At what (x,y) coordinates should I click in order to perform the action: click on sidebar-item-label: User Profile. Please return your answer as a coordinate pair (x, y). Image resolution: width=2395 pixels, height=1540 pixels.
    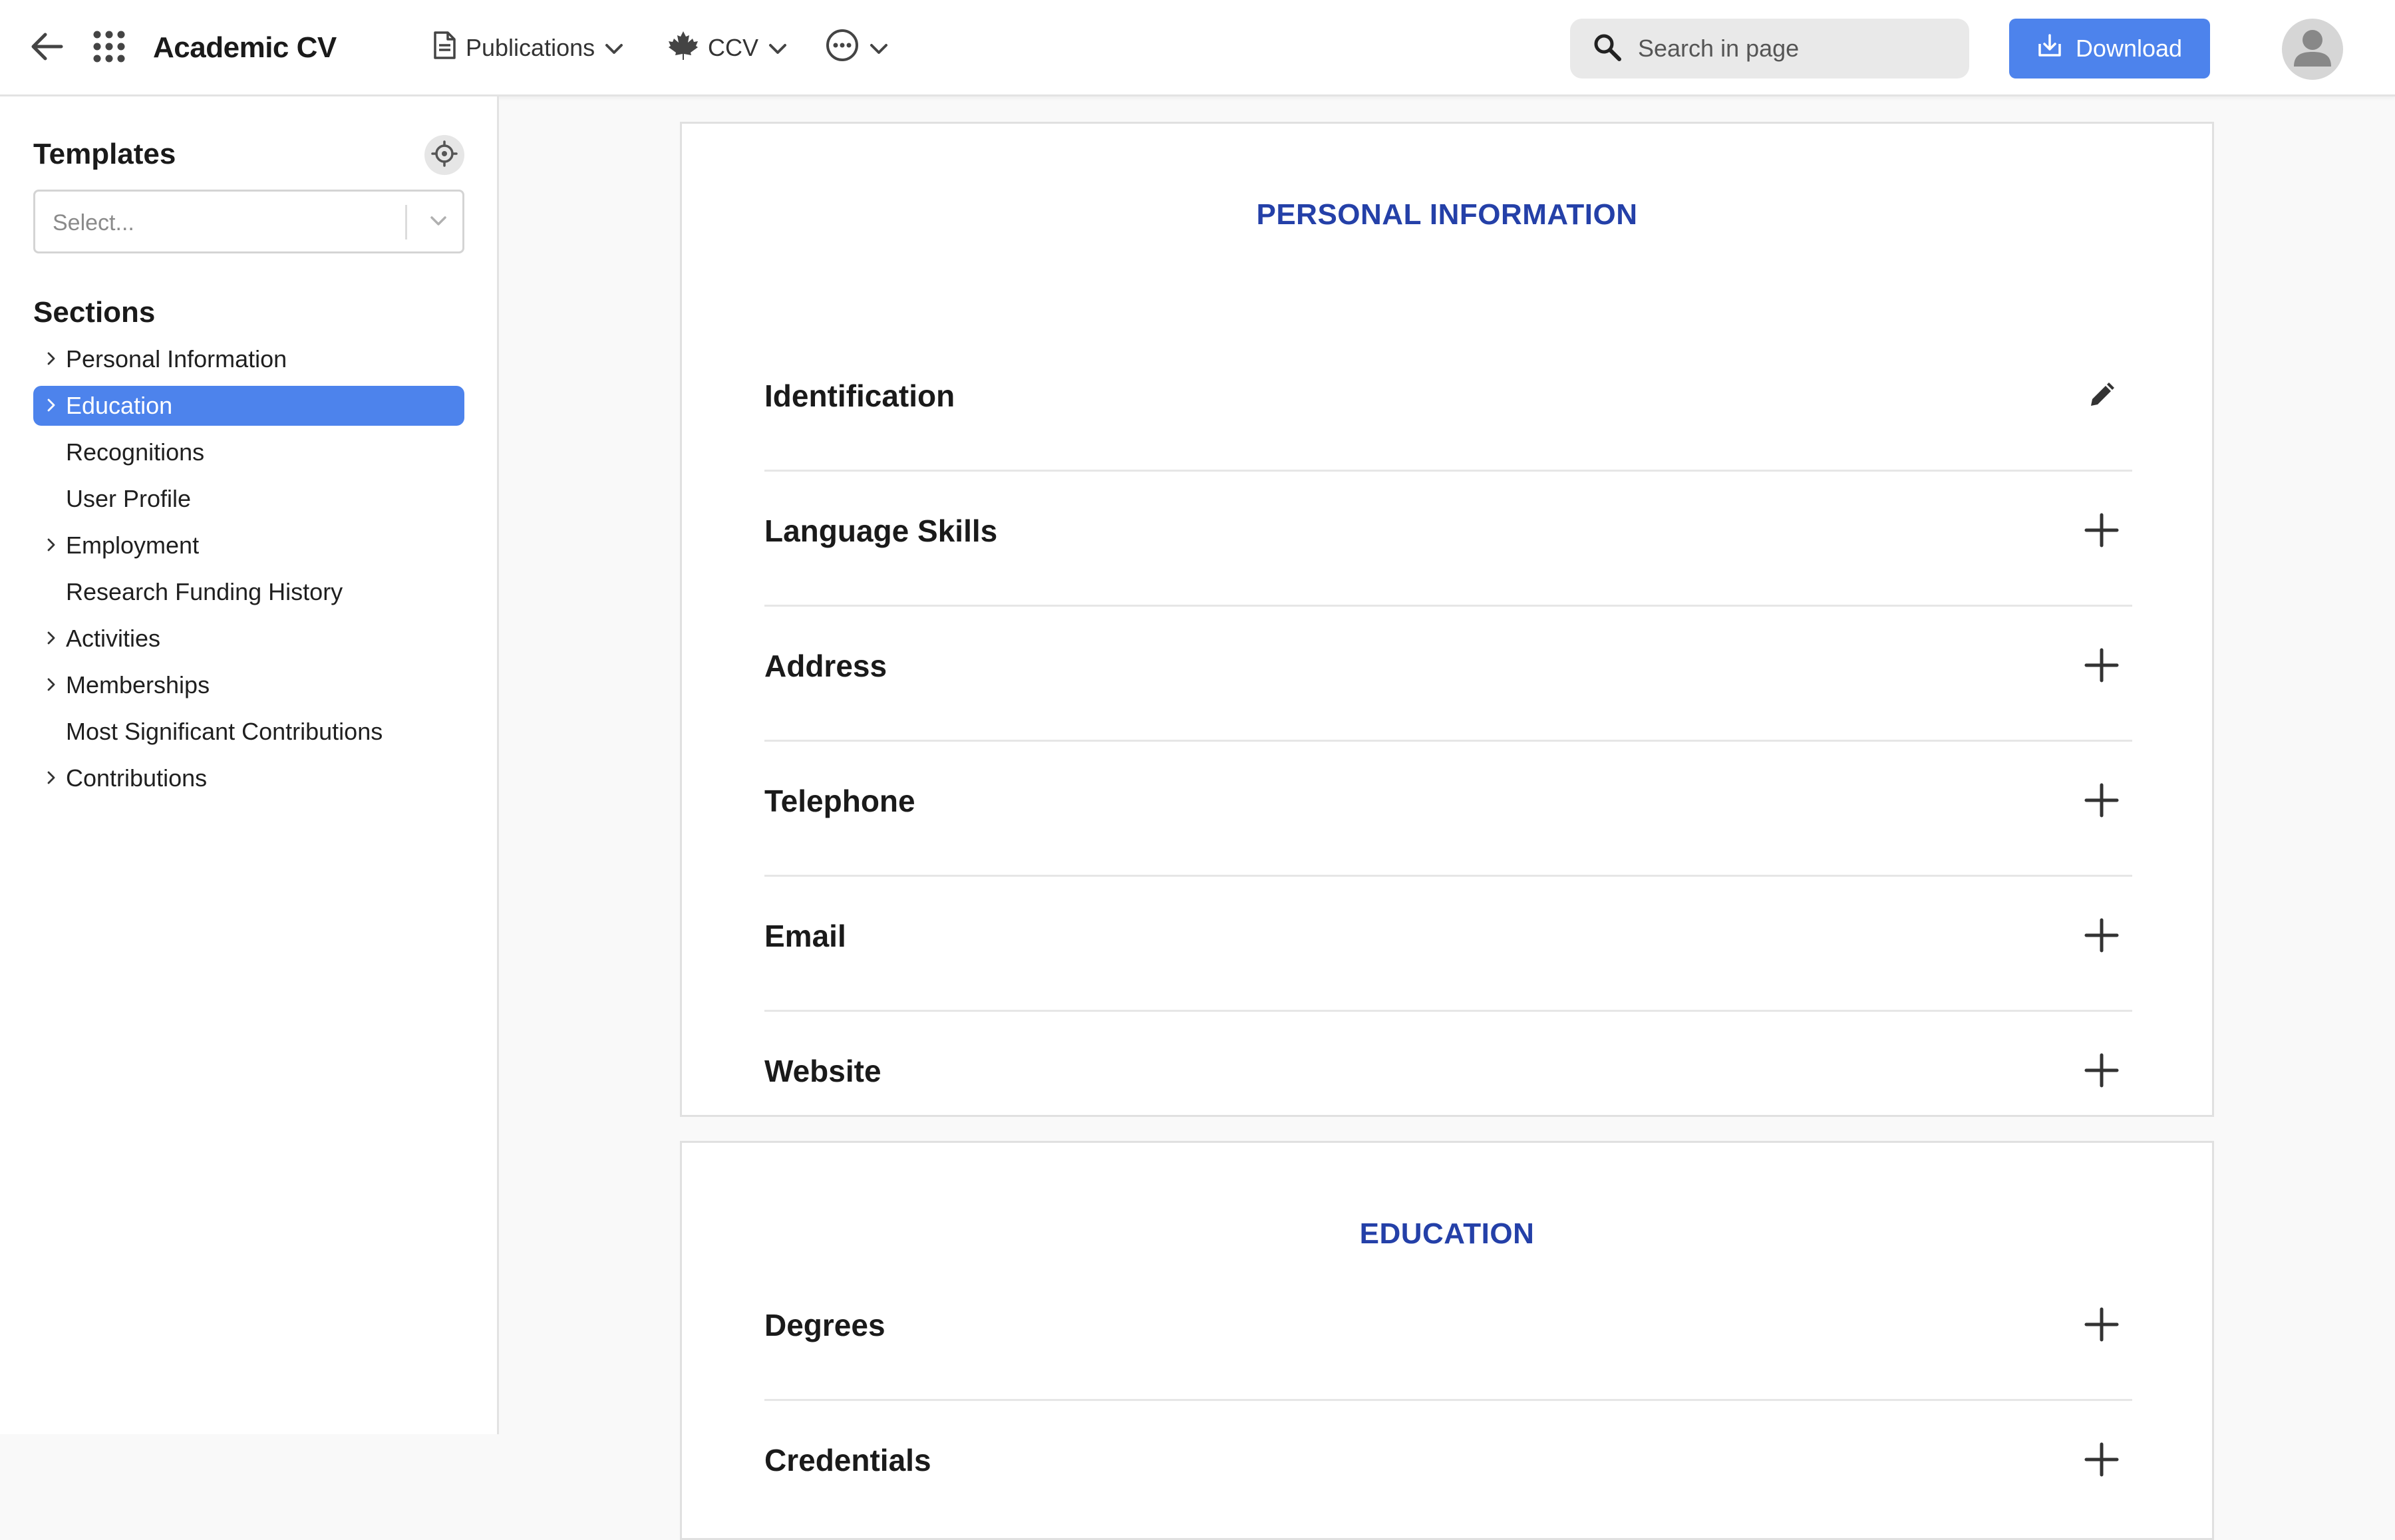
    Looking at the image, I should click on (129, 499).